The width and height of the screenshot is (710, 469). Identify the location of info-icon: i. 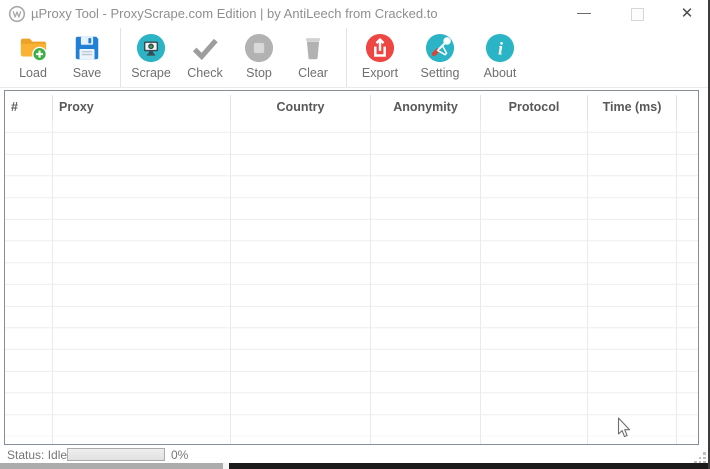
(500, 48).